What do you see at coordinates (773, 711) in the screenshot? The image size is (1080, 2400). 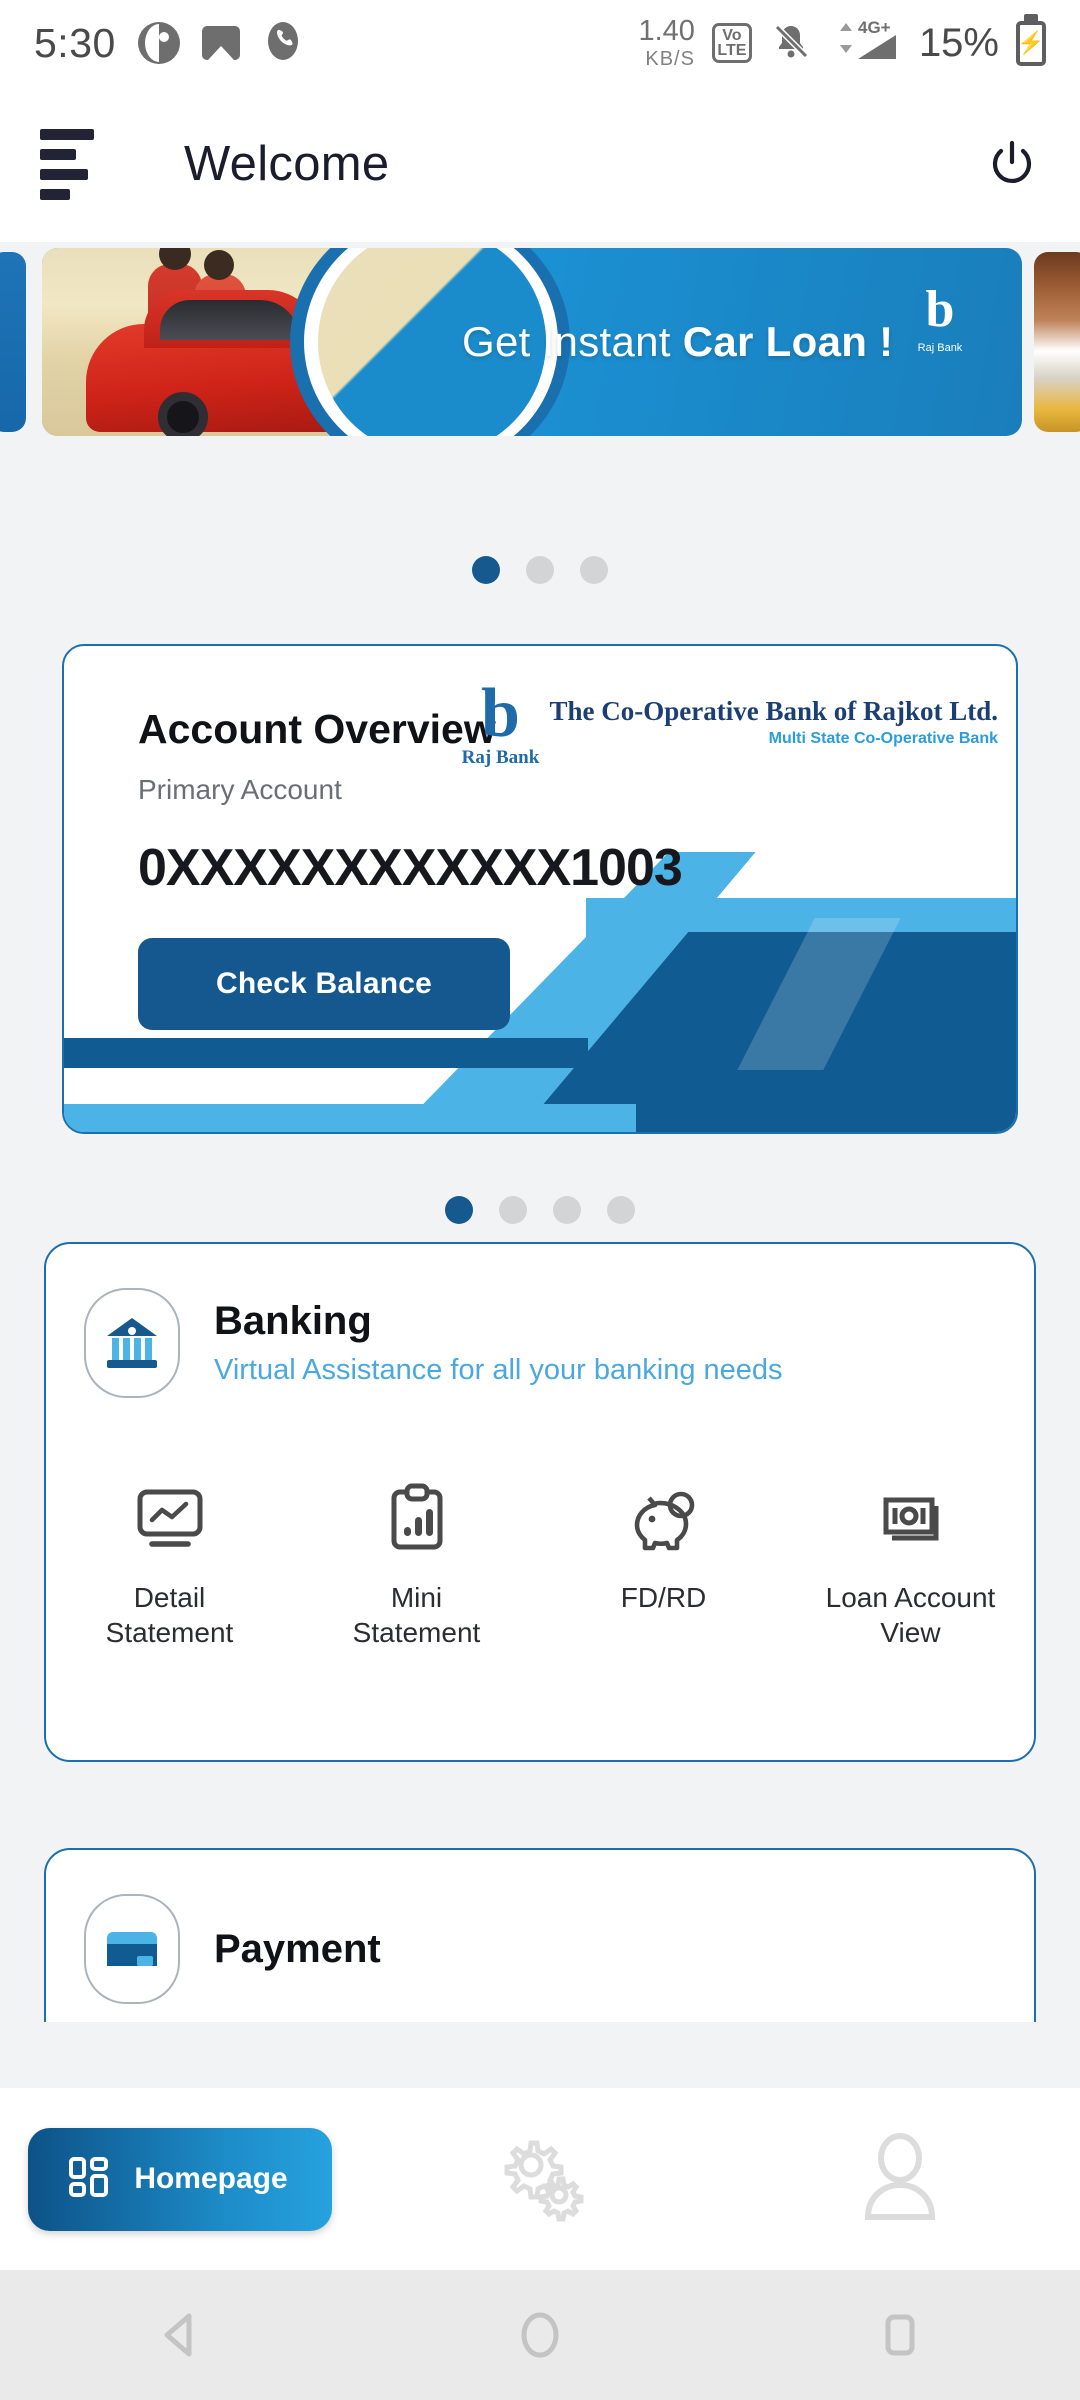 I see `bank-name-primary: The Co-Operative Bank of Rajkot Ltd.` at bounding box center [773, 711].